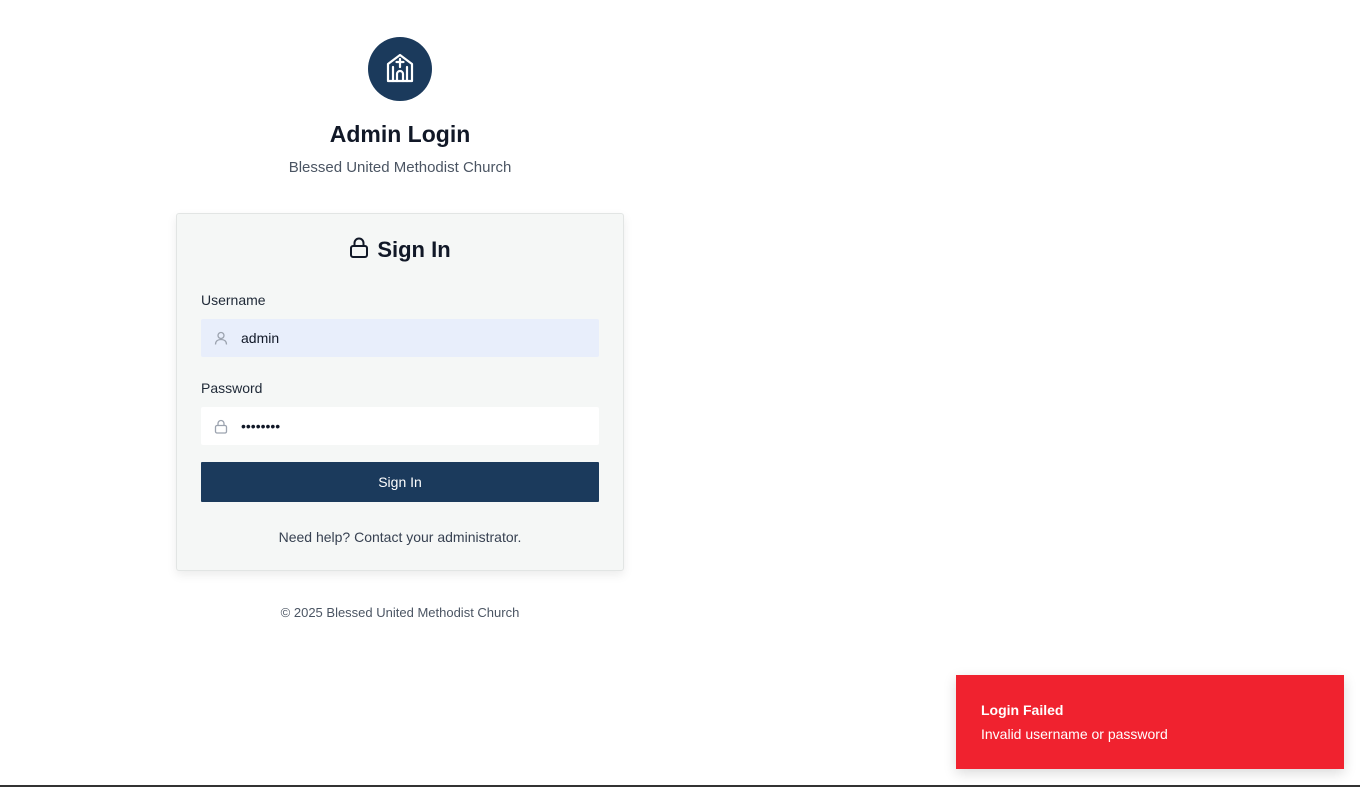 The height and width of the screenshot is (787, 1360). I want to click on church-logo, so click(400, 69).